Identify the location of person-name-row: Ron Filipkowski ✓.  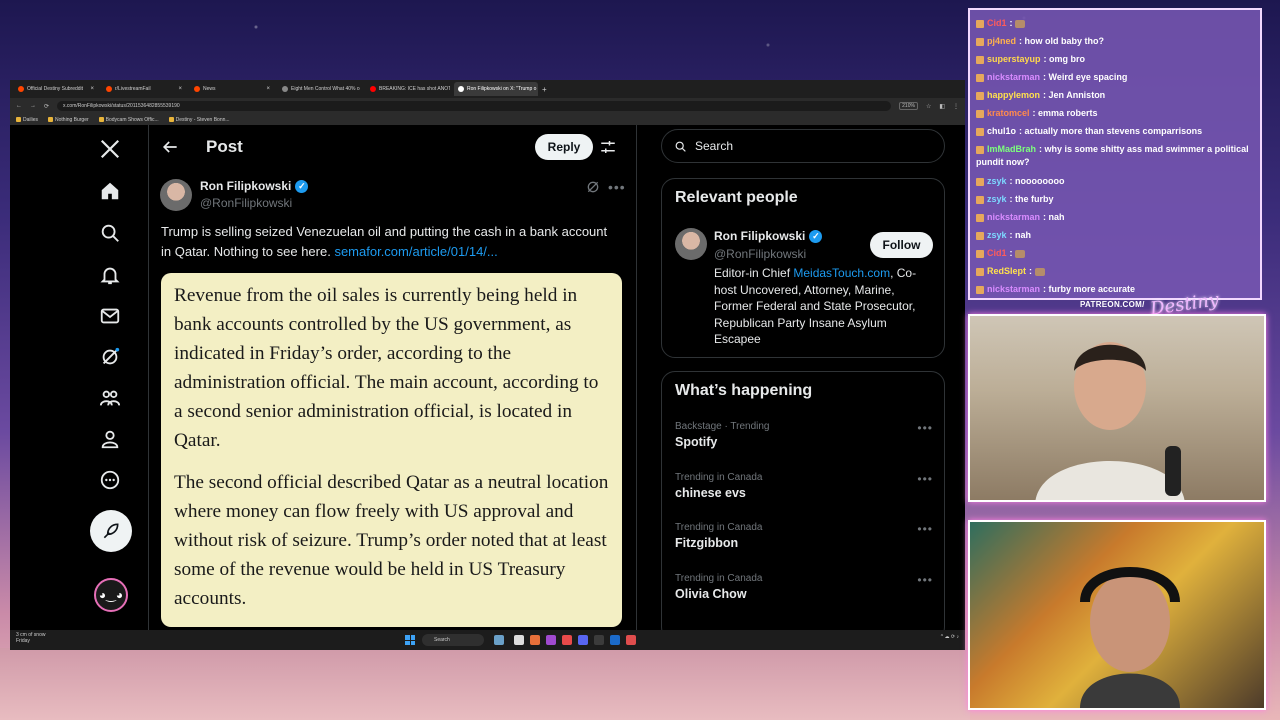
(768, 236).